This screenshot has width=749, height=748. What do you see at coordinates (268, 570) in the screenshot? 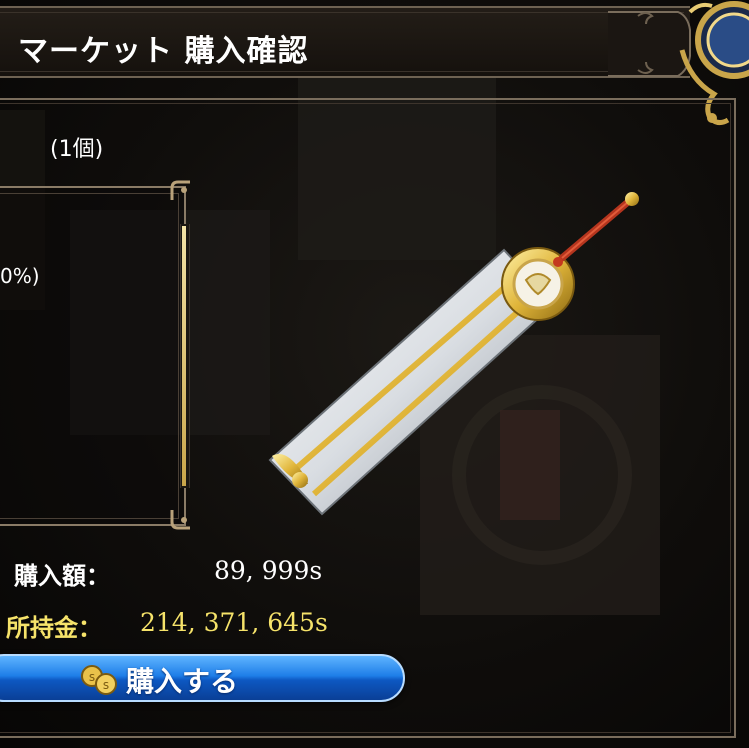
I see `price-value: 89, 999s` at bounding box center [268, 570].